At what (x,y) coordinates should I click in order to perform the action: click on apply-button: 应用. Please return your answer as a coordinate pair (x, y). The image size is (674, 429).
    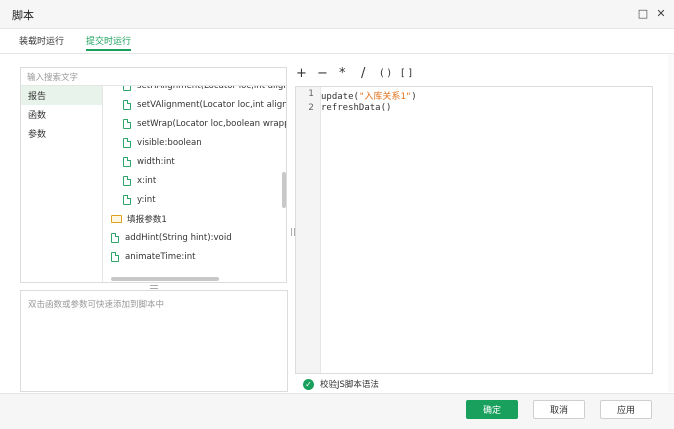
    Looking at the image, I should click on (626, 409).